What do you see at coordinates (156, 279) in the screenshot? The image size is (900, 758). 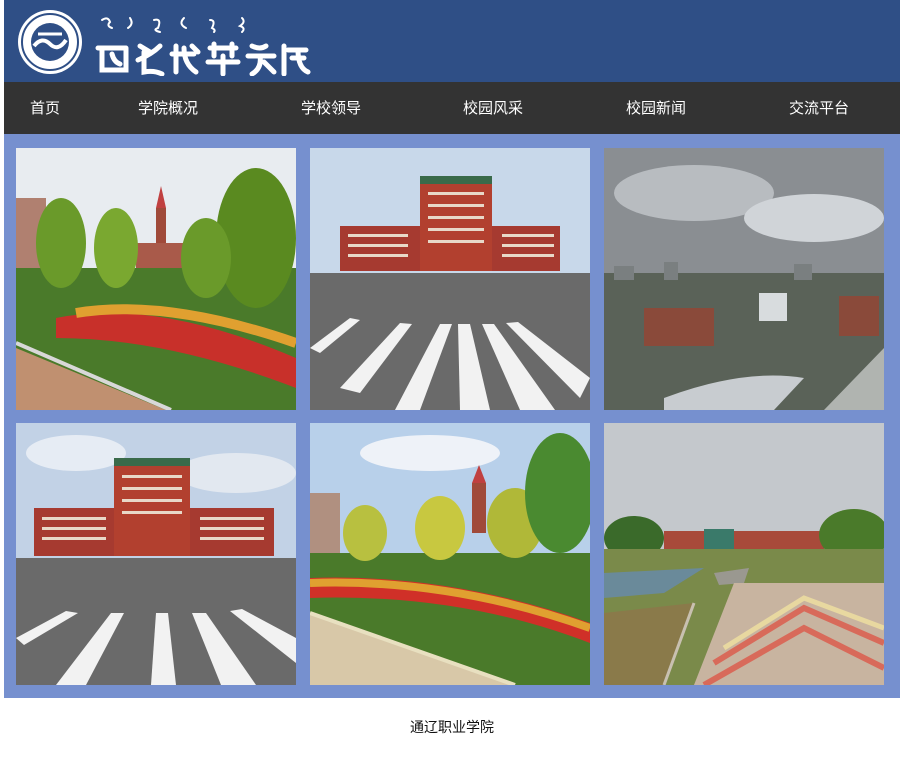 I see `gallery-photo-garden` at bounding box center [156, 279].